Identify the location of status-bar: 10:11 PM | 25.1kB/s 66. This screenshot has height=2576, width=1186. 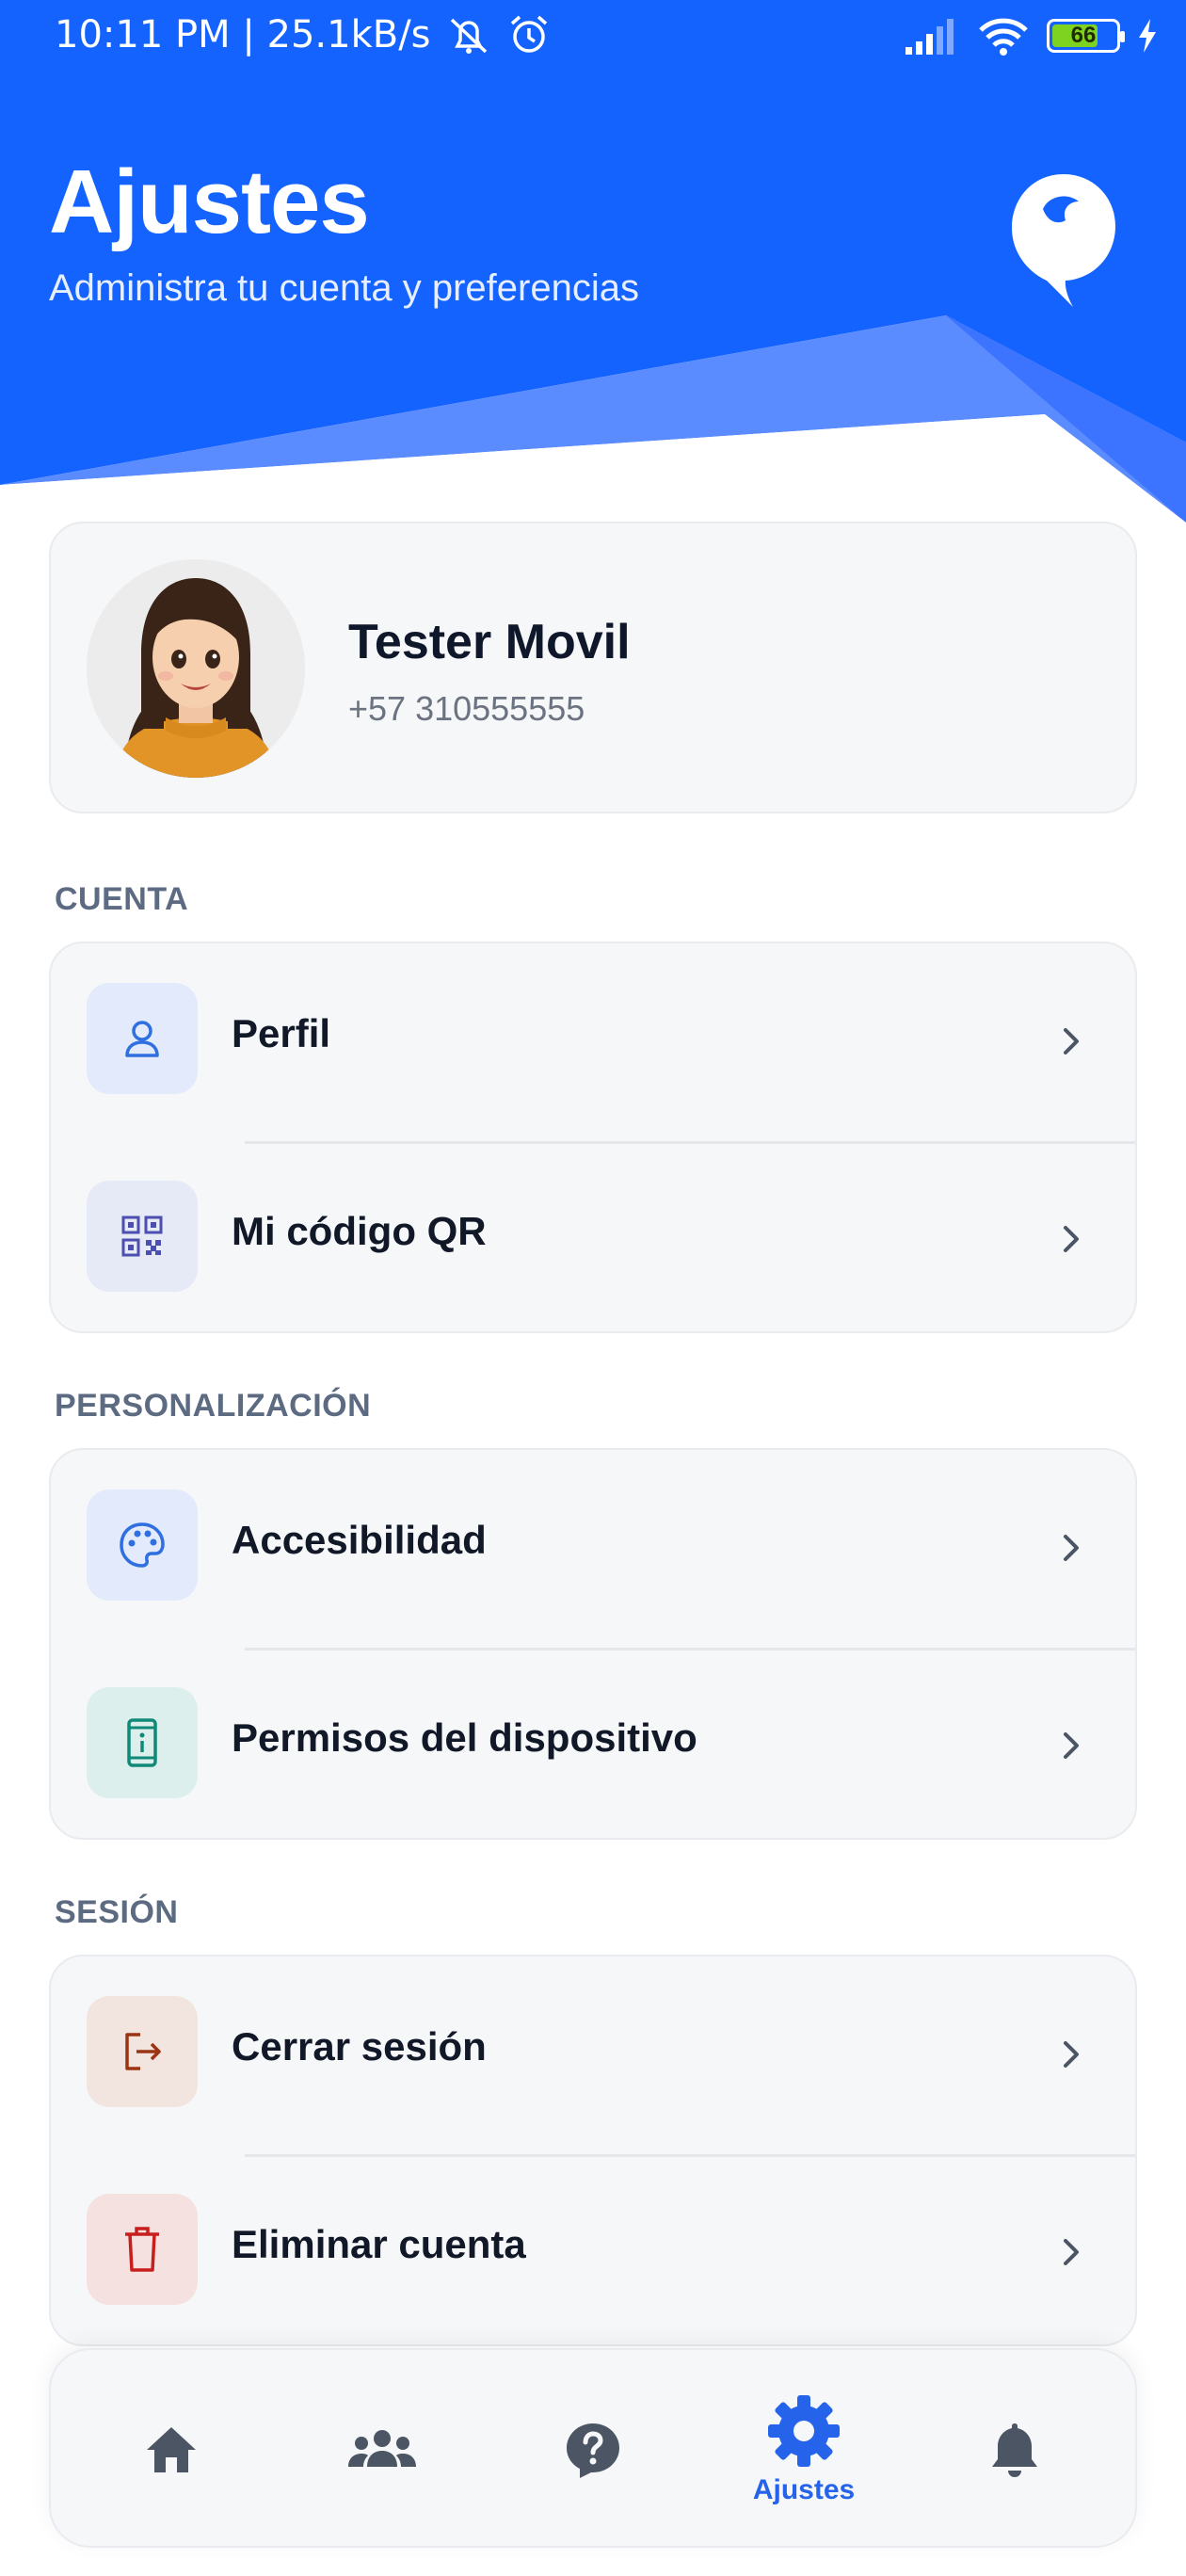
(593, 37).